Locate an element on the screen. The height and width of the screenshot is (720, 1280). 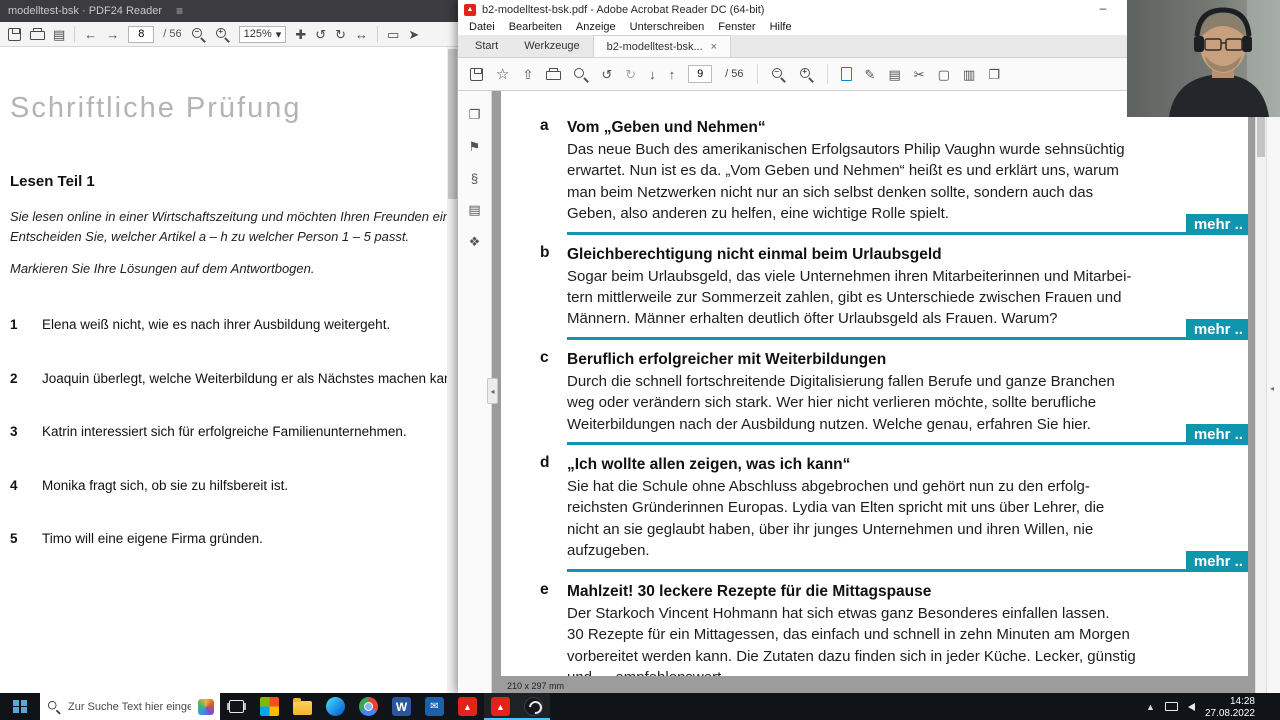
task-view-button is located at coordinates (236, 706).